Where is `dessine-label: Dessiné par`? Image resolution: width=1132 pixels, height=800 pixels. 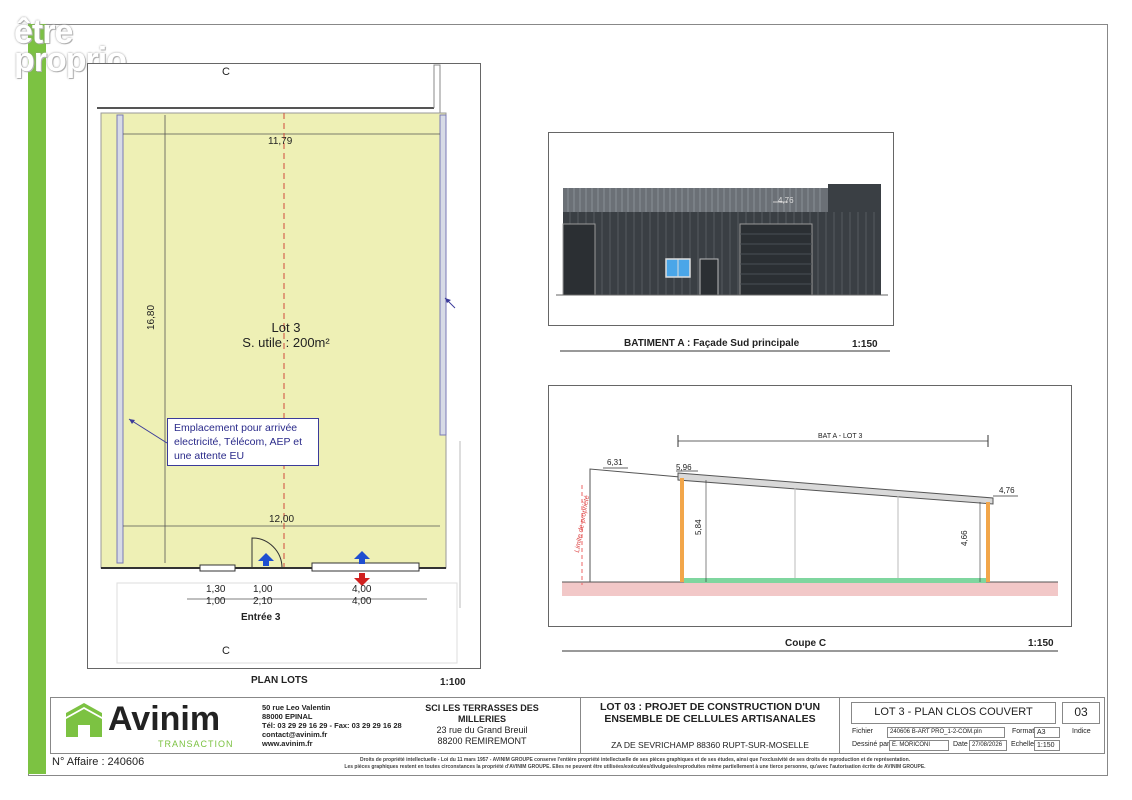 dessine-label: Dessiné par is located at coordinates (871, 744).